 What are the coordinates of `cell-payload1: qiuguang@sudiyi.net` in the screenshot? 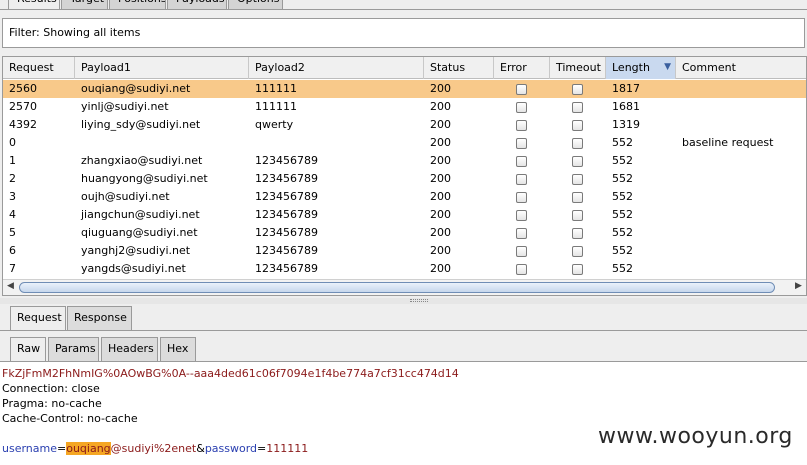 It's located at (139, 232).